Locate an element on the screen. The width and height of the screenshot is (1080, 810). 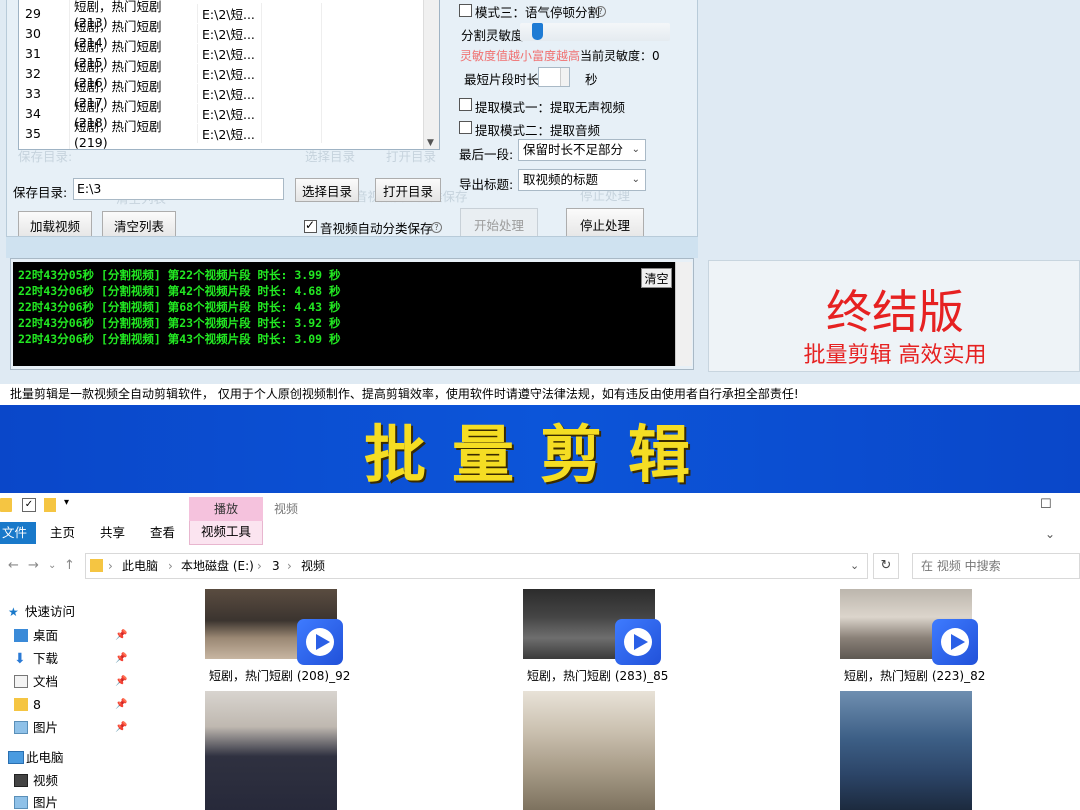
row-number: 29 is located at coordinates (33, 13).